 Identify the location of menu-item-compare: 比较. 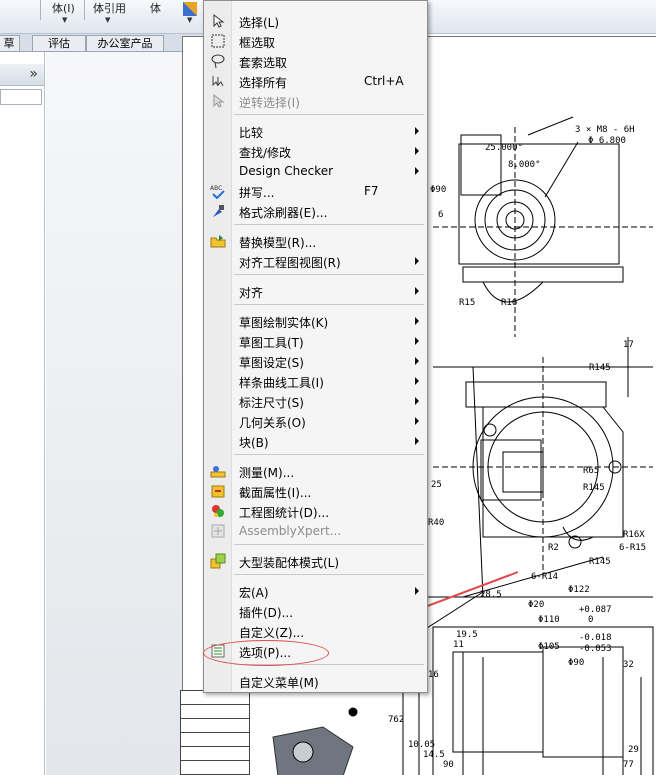
(315, 131).